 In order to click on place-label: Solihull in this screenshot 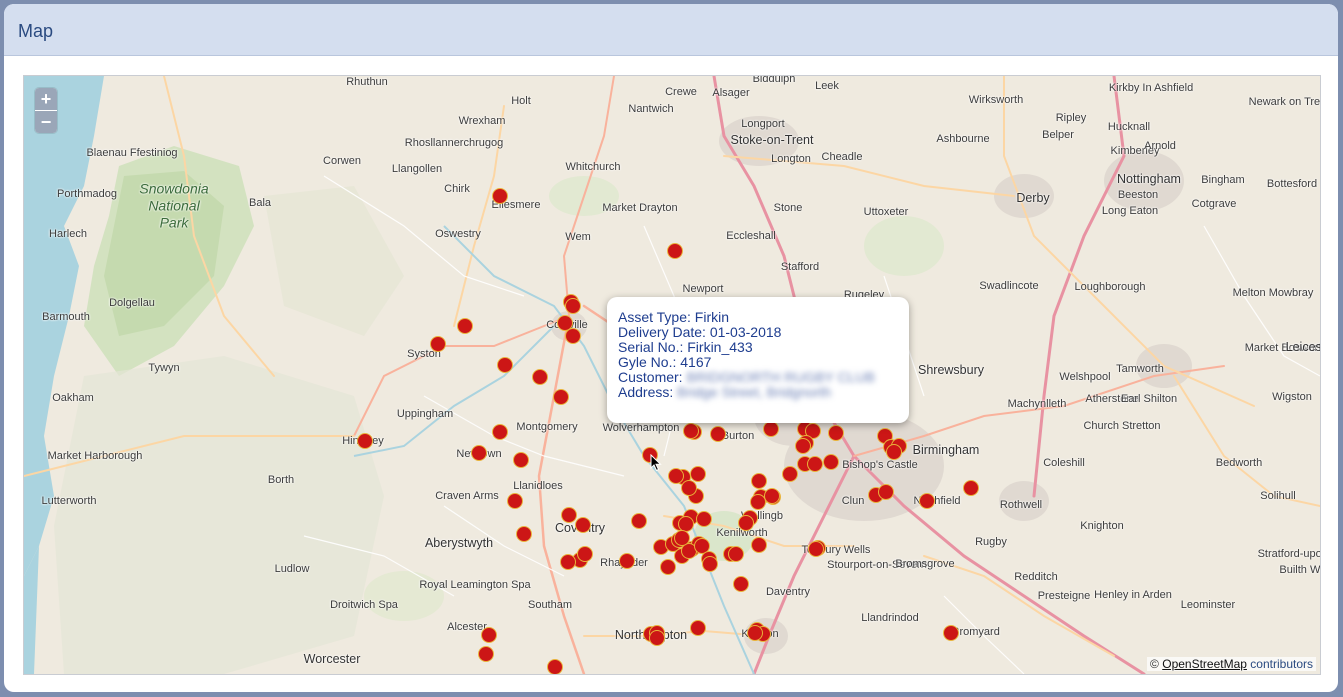, I will do `click(1278, 496)`.